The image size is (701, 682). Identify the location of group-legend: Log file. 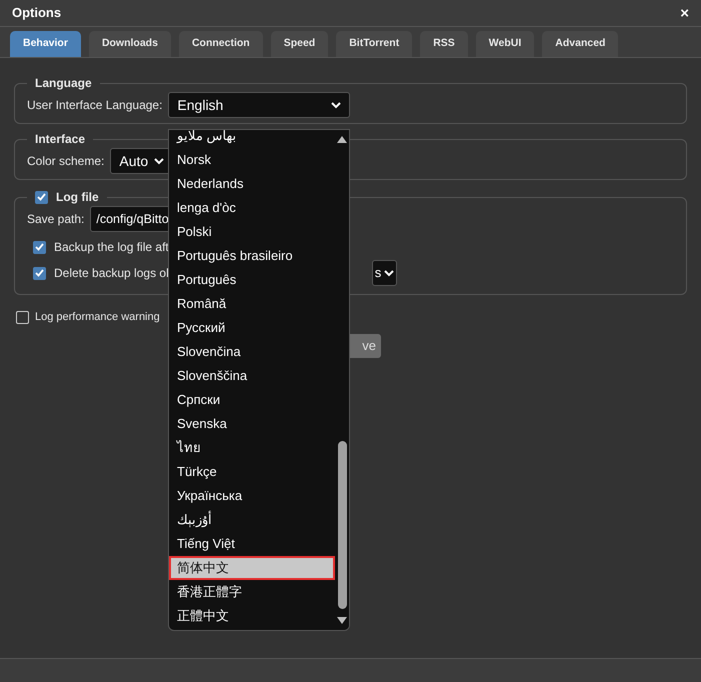
(77, 197).